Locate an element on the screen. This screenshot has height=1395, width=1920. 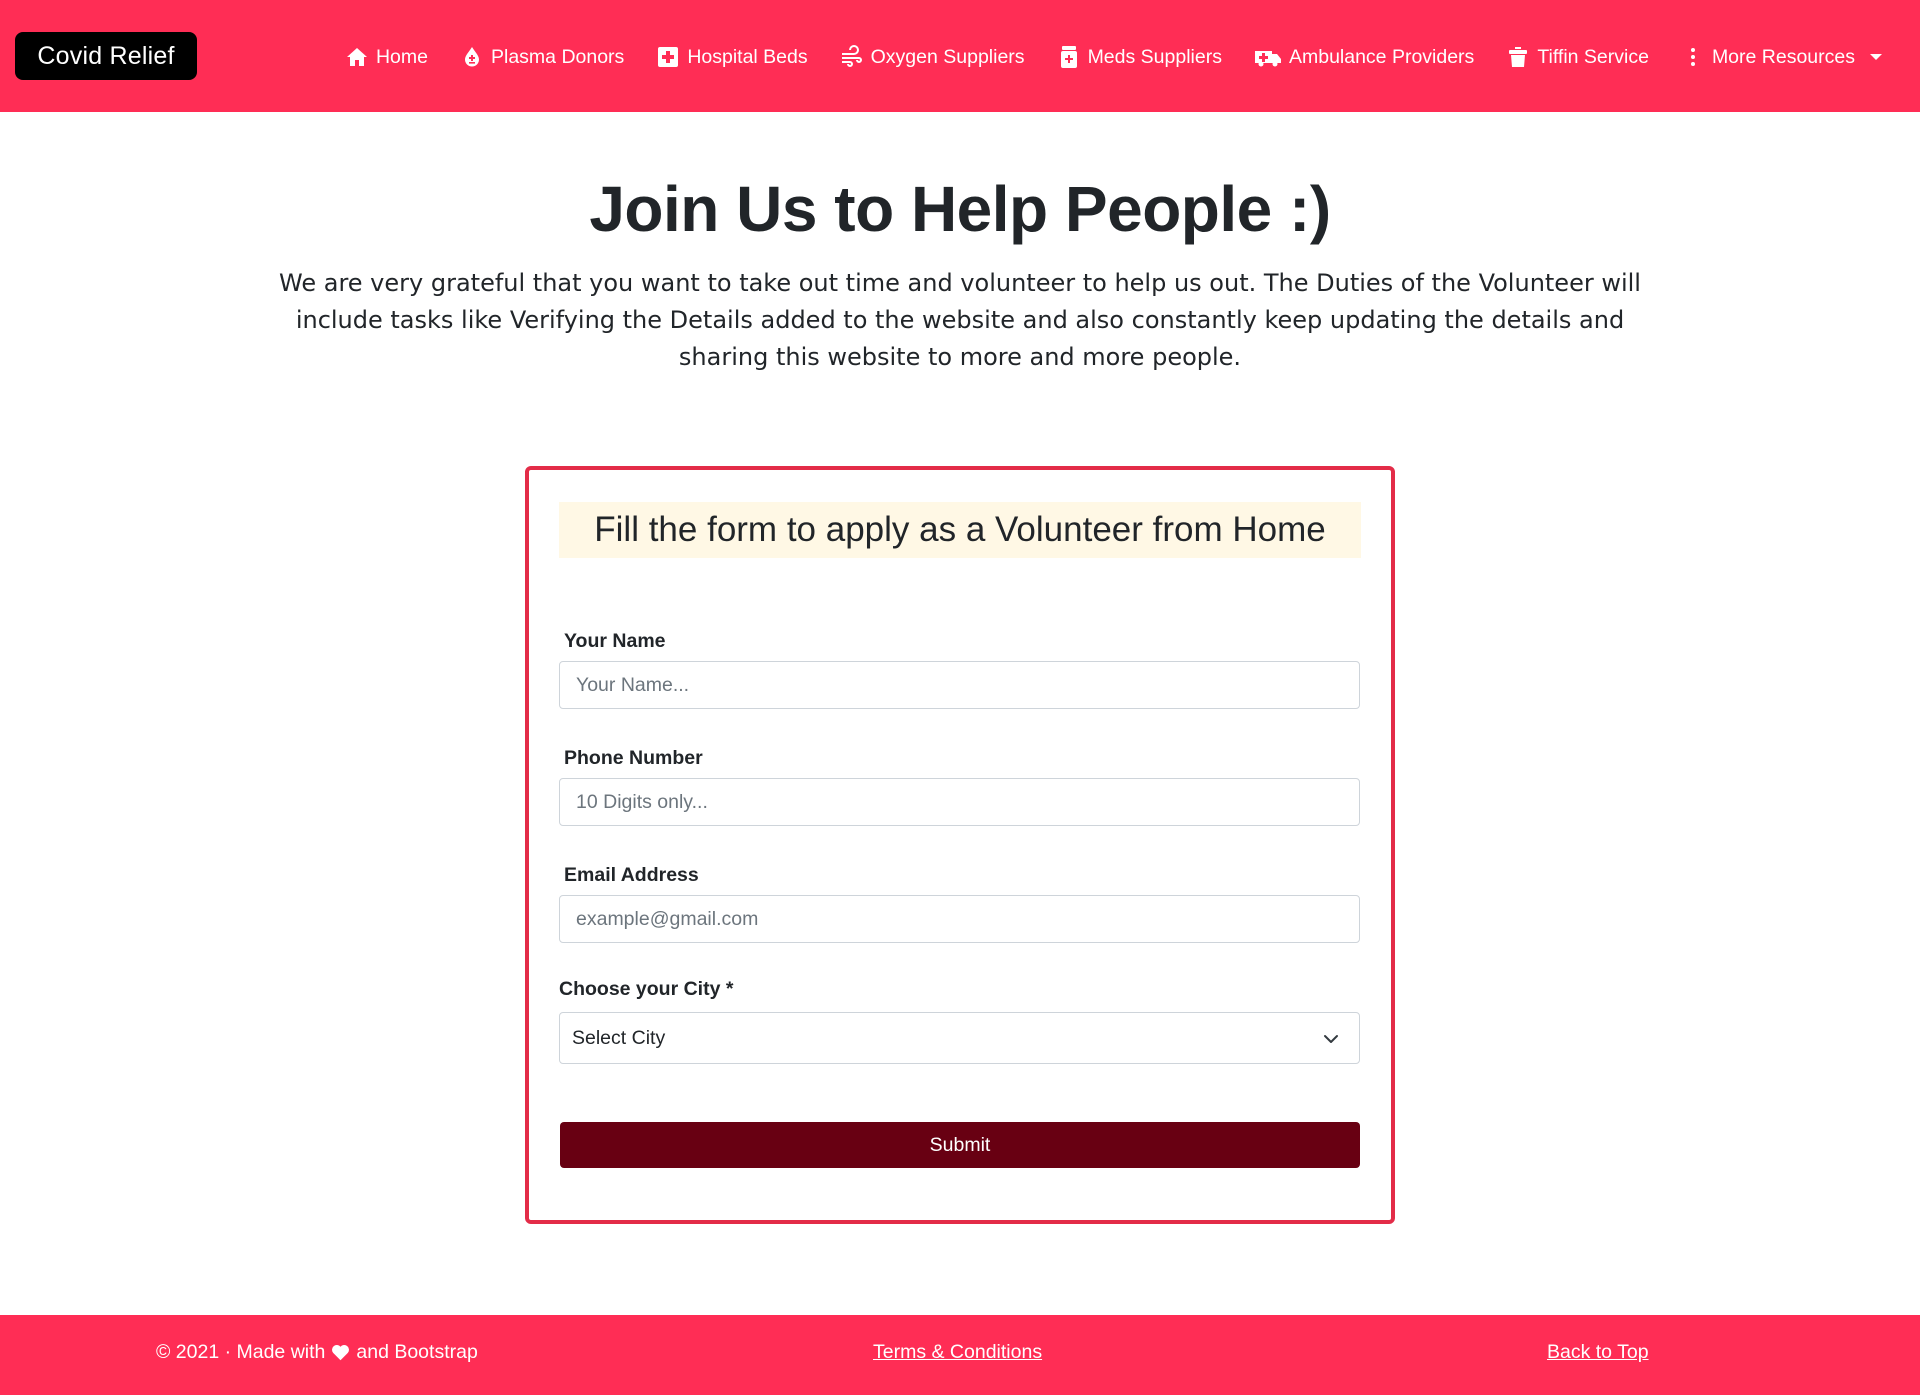
nav-item-meds-suppliers: Meds Suppliers is located at coordinates (1139, 57).